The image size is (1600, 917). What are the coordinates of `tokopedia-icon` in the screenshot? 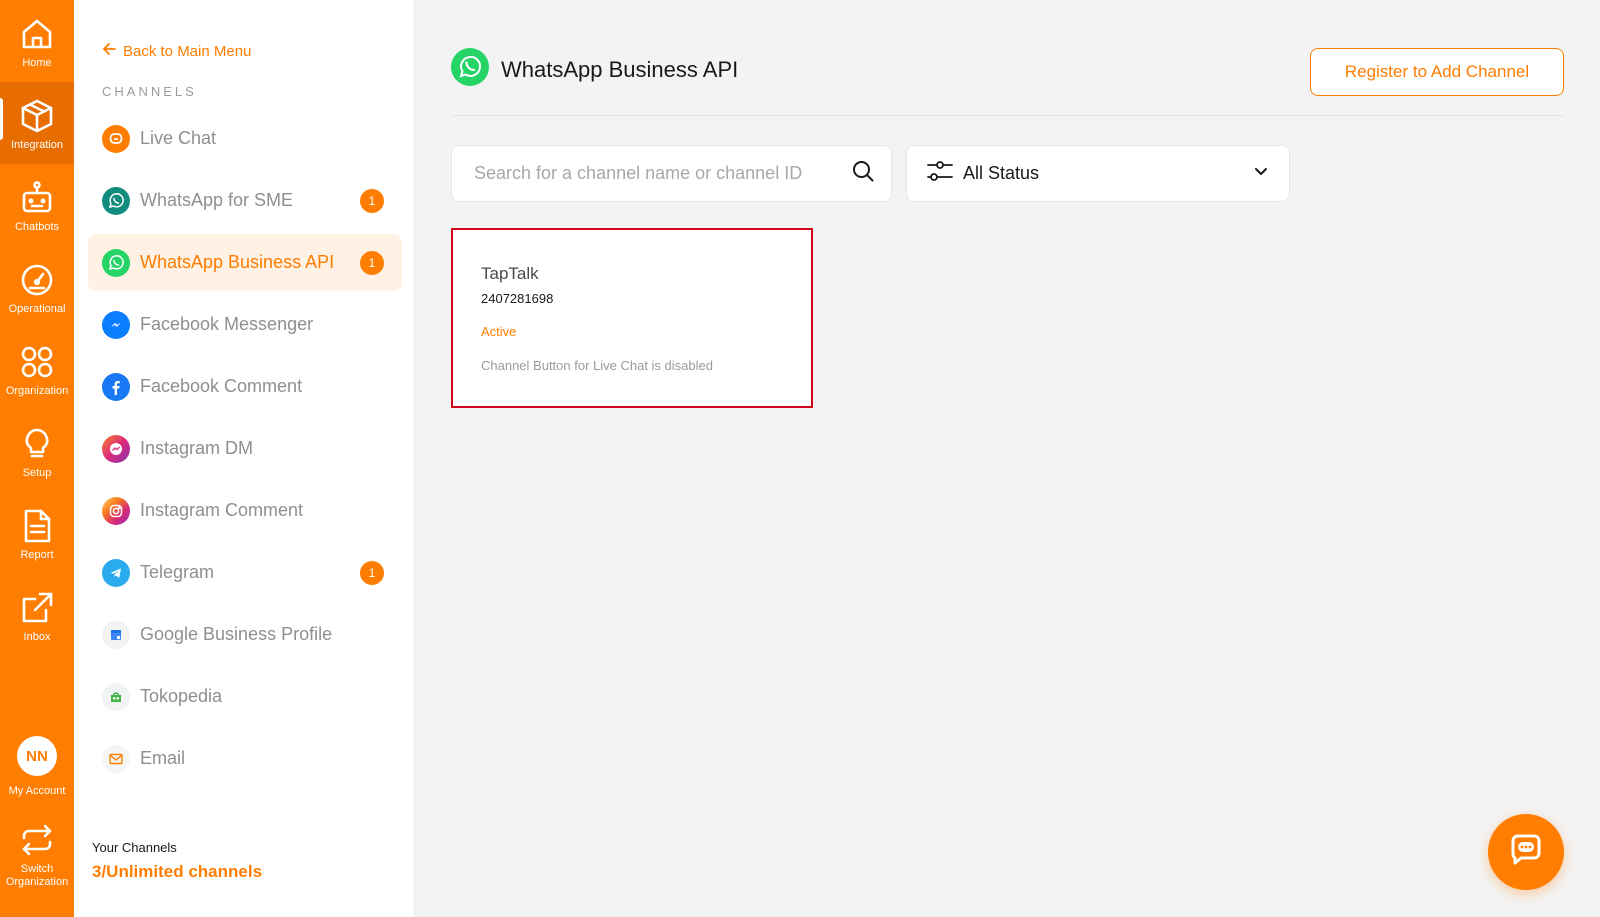 It's located at (116, 696).